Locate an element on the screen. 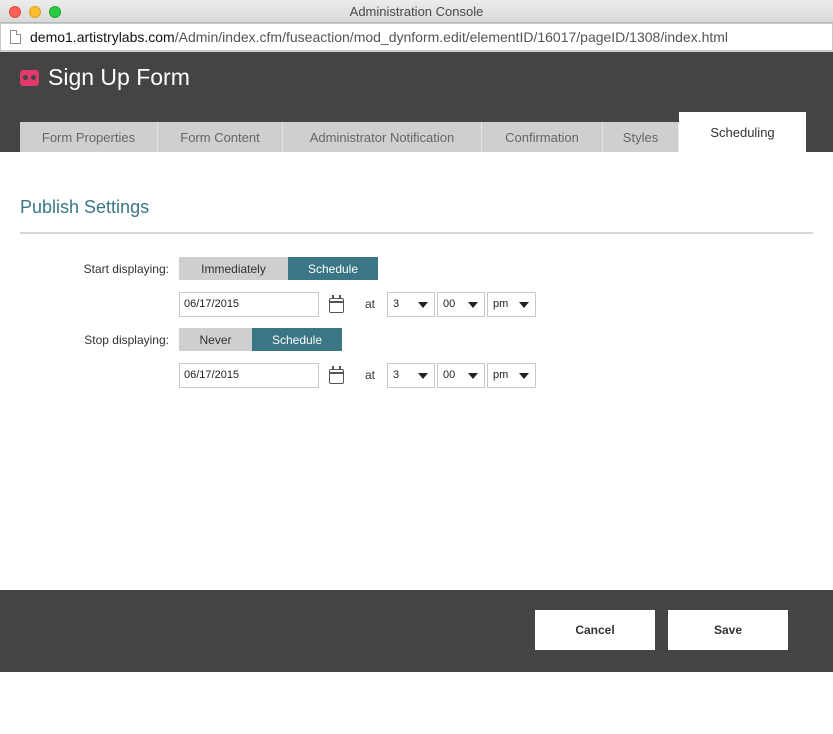 This screenshot has height=734, width=833. start-displaying-toggle: Immediately Schedule is located at coordinates (278, 268).